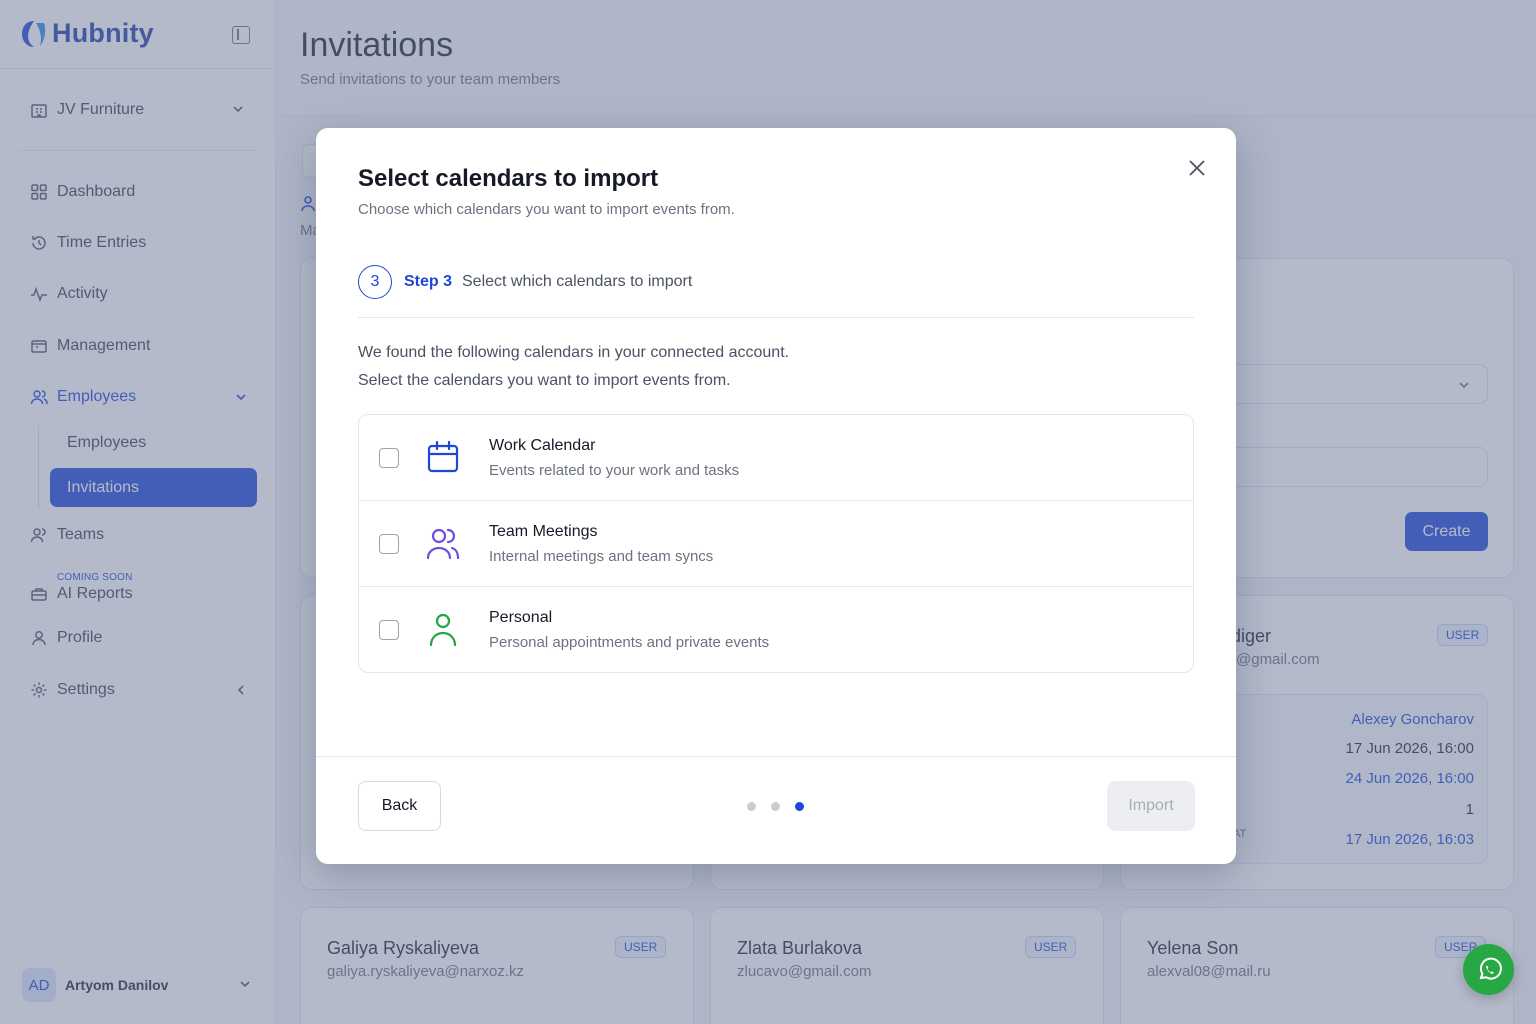 The width and height of the screenshot is (1536, 1024). I want to click on step-label: Step 3, so click(428, 281).